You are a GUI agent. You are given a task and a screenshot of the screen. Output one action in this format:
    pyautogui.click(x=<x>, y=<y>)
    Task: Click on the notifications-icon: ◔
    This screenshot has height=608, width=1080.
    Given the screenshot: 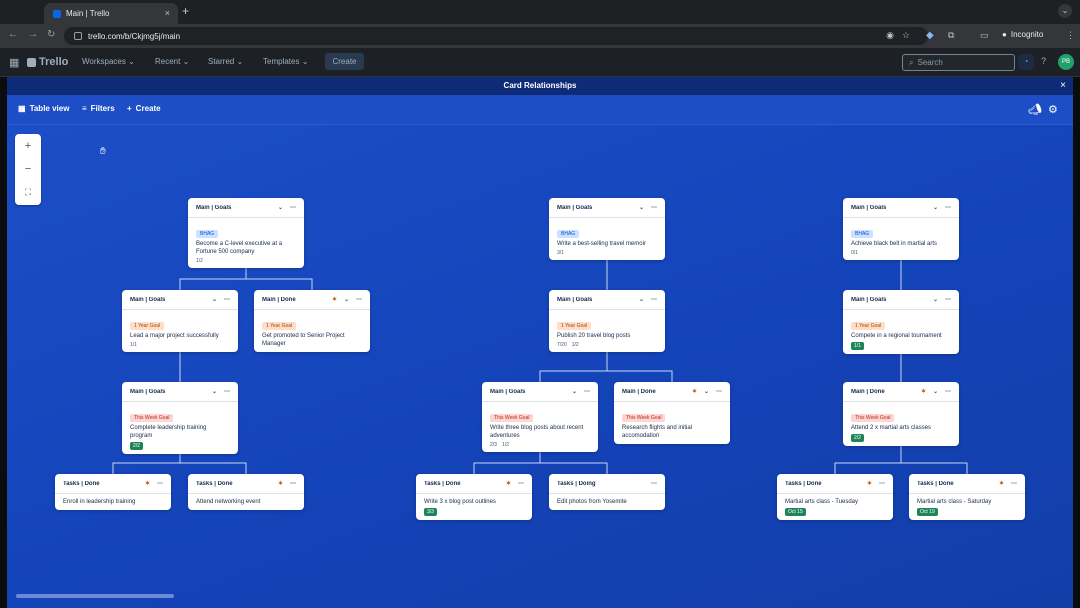 What is the action you would take?
    pyautogui.click(x=1026, y=62)
    